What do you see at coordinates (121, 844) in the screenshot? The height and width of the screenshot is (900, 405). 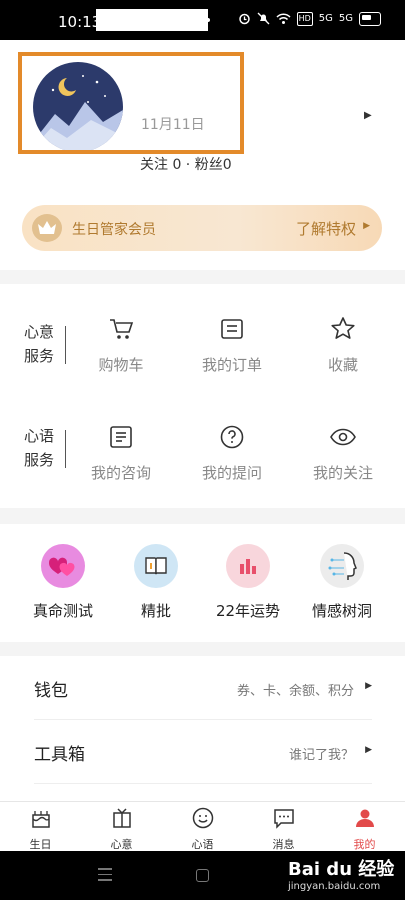 I see `tab-label: 心意` at bounding box center [121, 844].